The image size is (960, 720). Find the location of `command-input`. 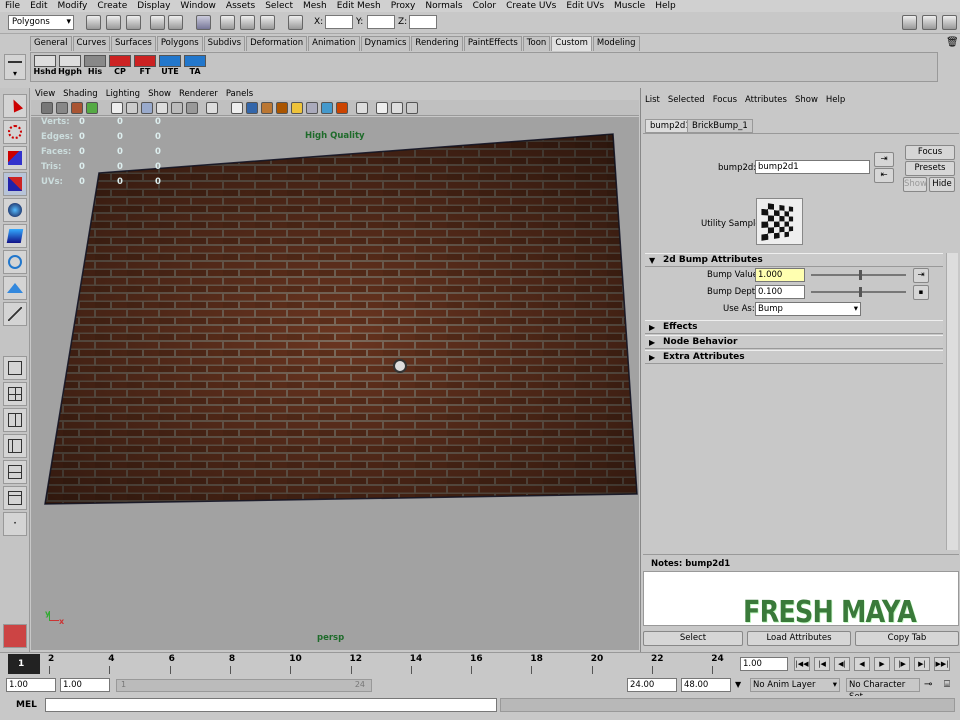

command-input is located at coordinates (271, 705).